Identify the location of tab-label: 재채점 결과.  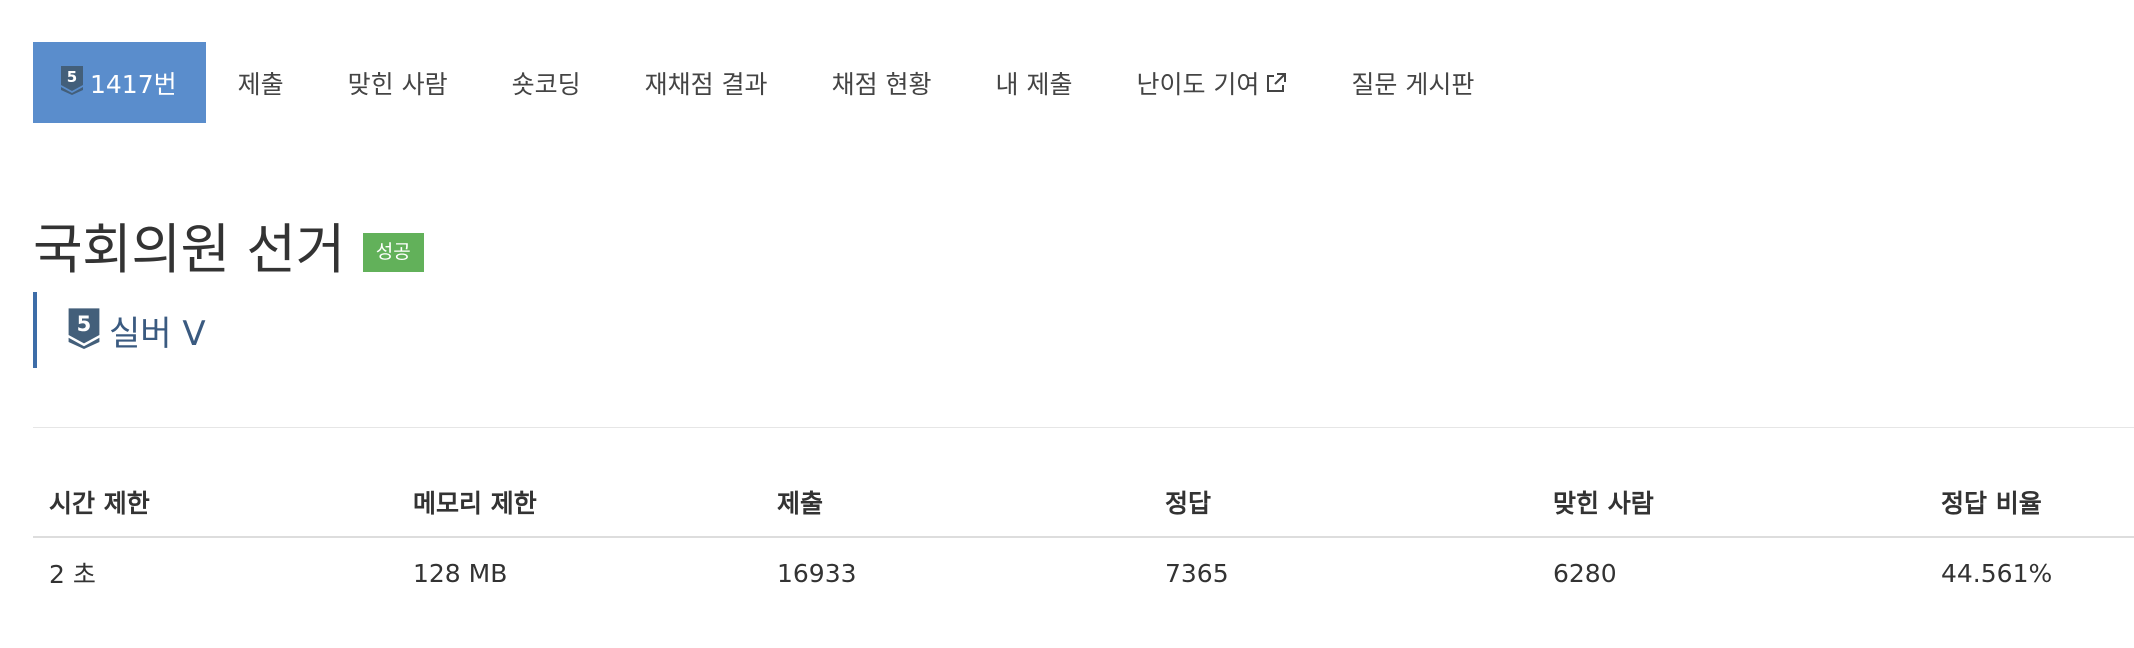
(706, 84).